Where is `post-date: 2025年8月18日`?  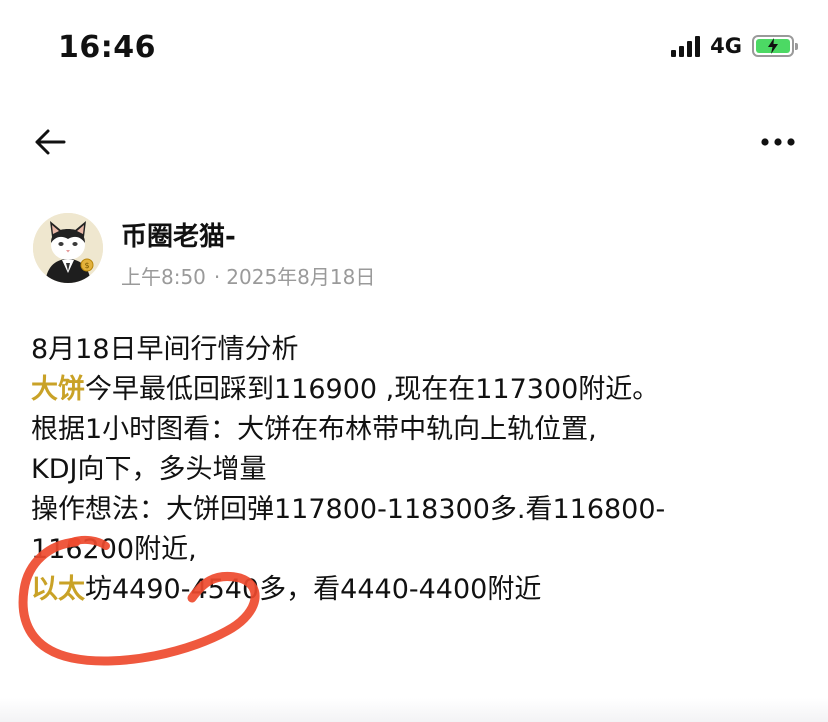 post-date: 2025年8月18日 is located at coordinates (301, 277).